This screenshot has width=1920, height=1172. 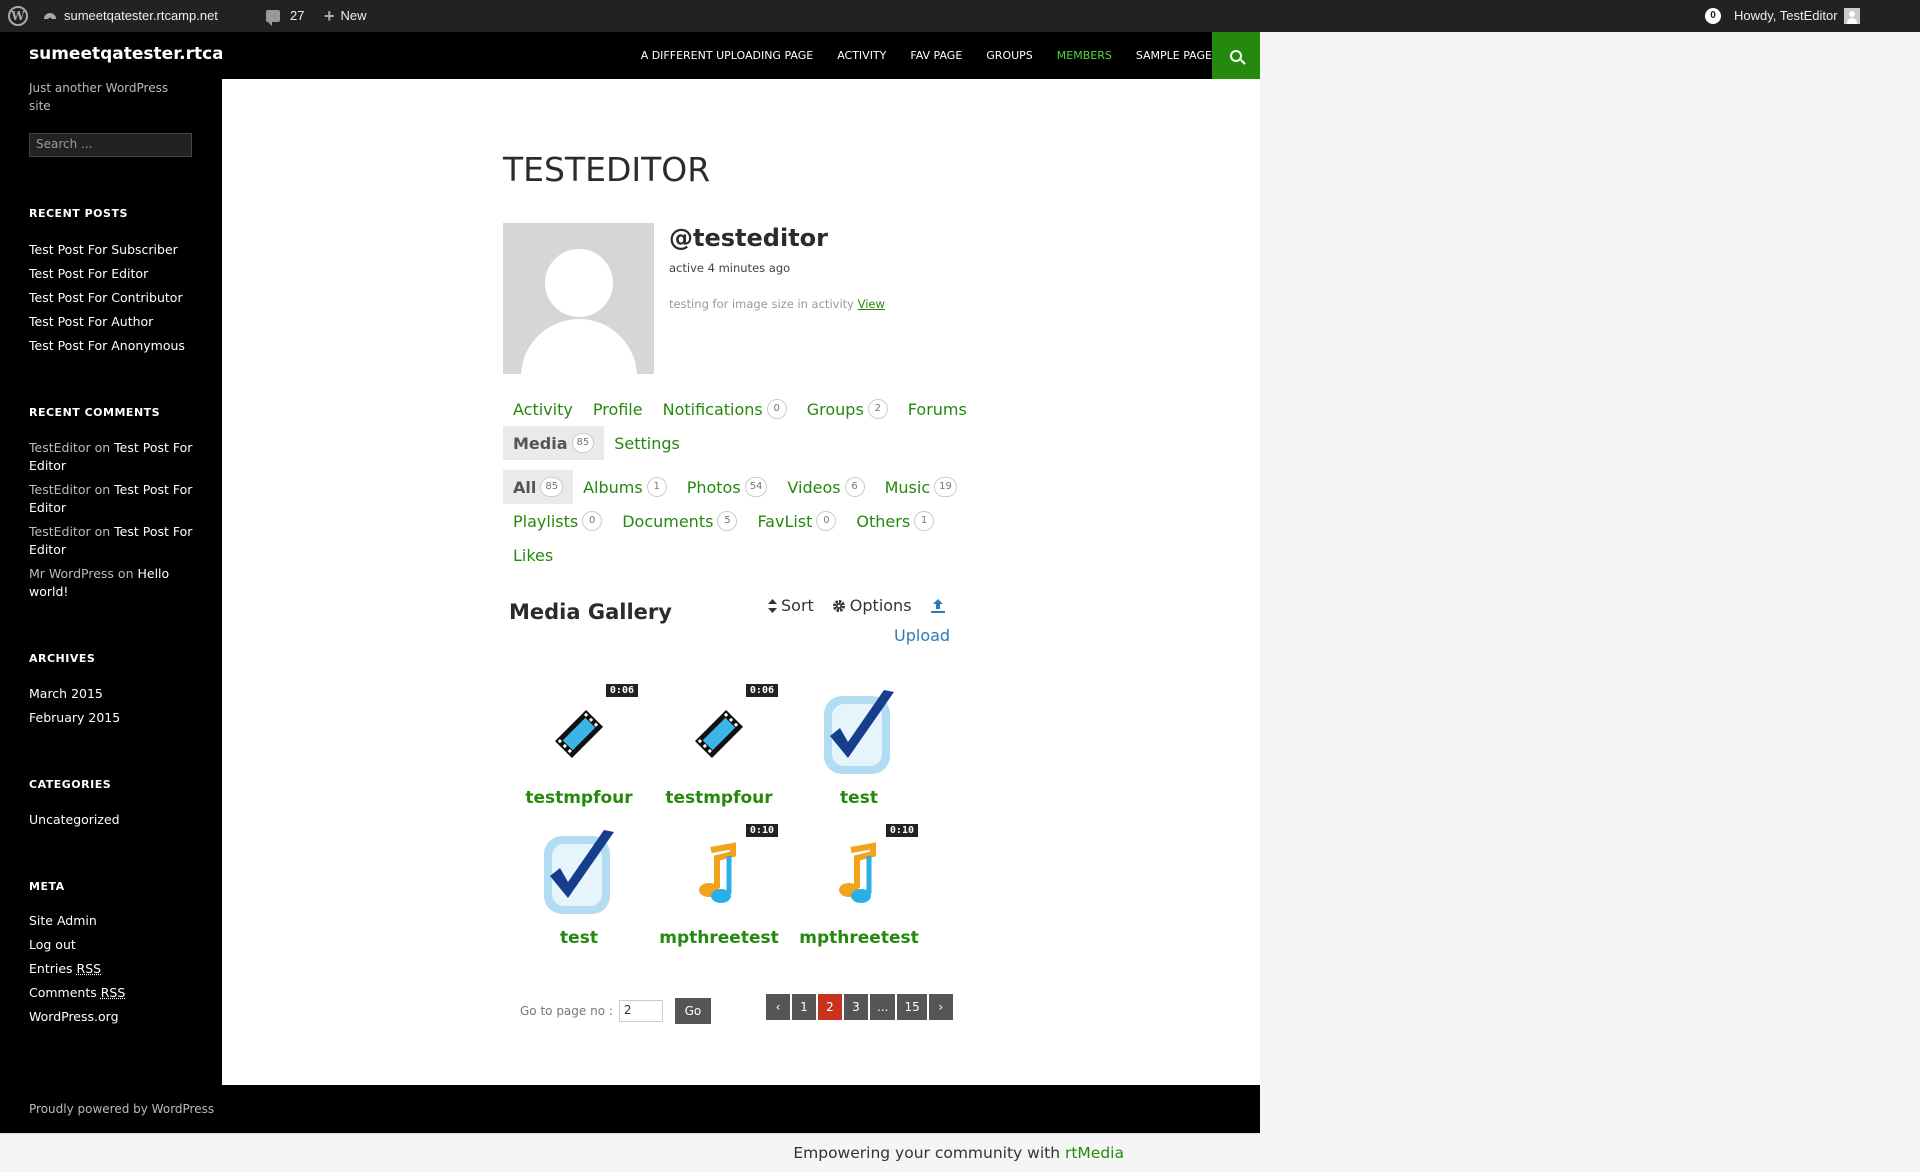 What do you see at coordinates (1236, 55) in the screenshot?
I see `search-toggle-button` at bounding box center [1236, 55].